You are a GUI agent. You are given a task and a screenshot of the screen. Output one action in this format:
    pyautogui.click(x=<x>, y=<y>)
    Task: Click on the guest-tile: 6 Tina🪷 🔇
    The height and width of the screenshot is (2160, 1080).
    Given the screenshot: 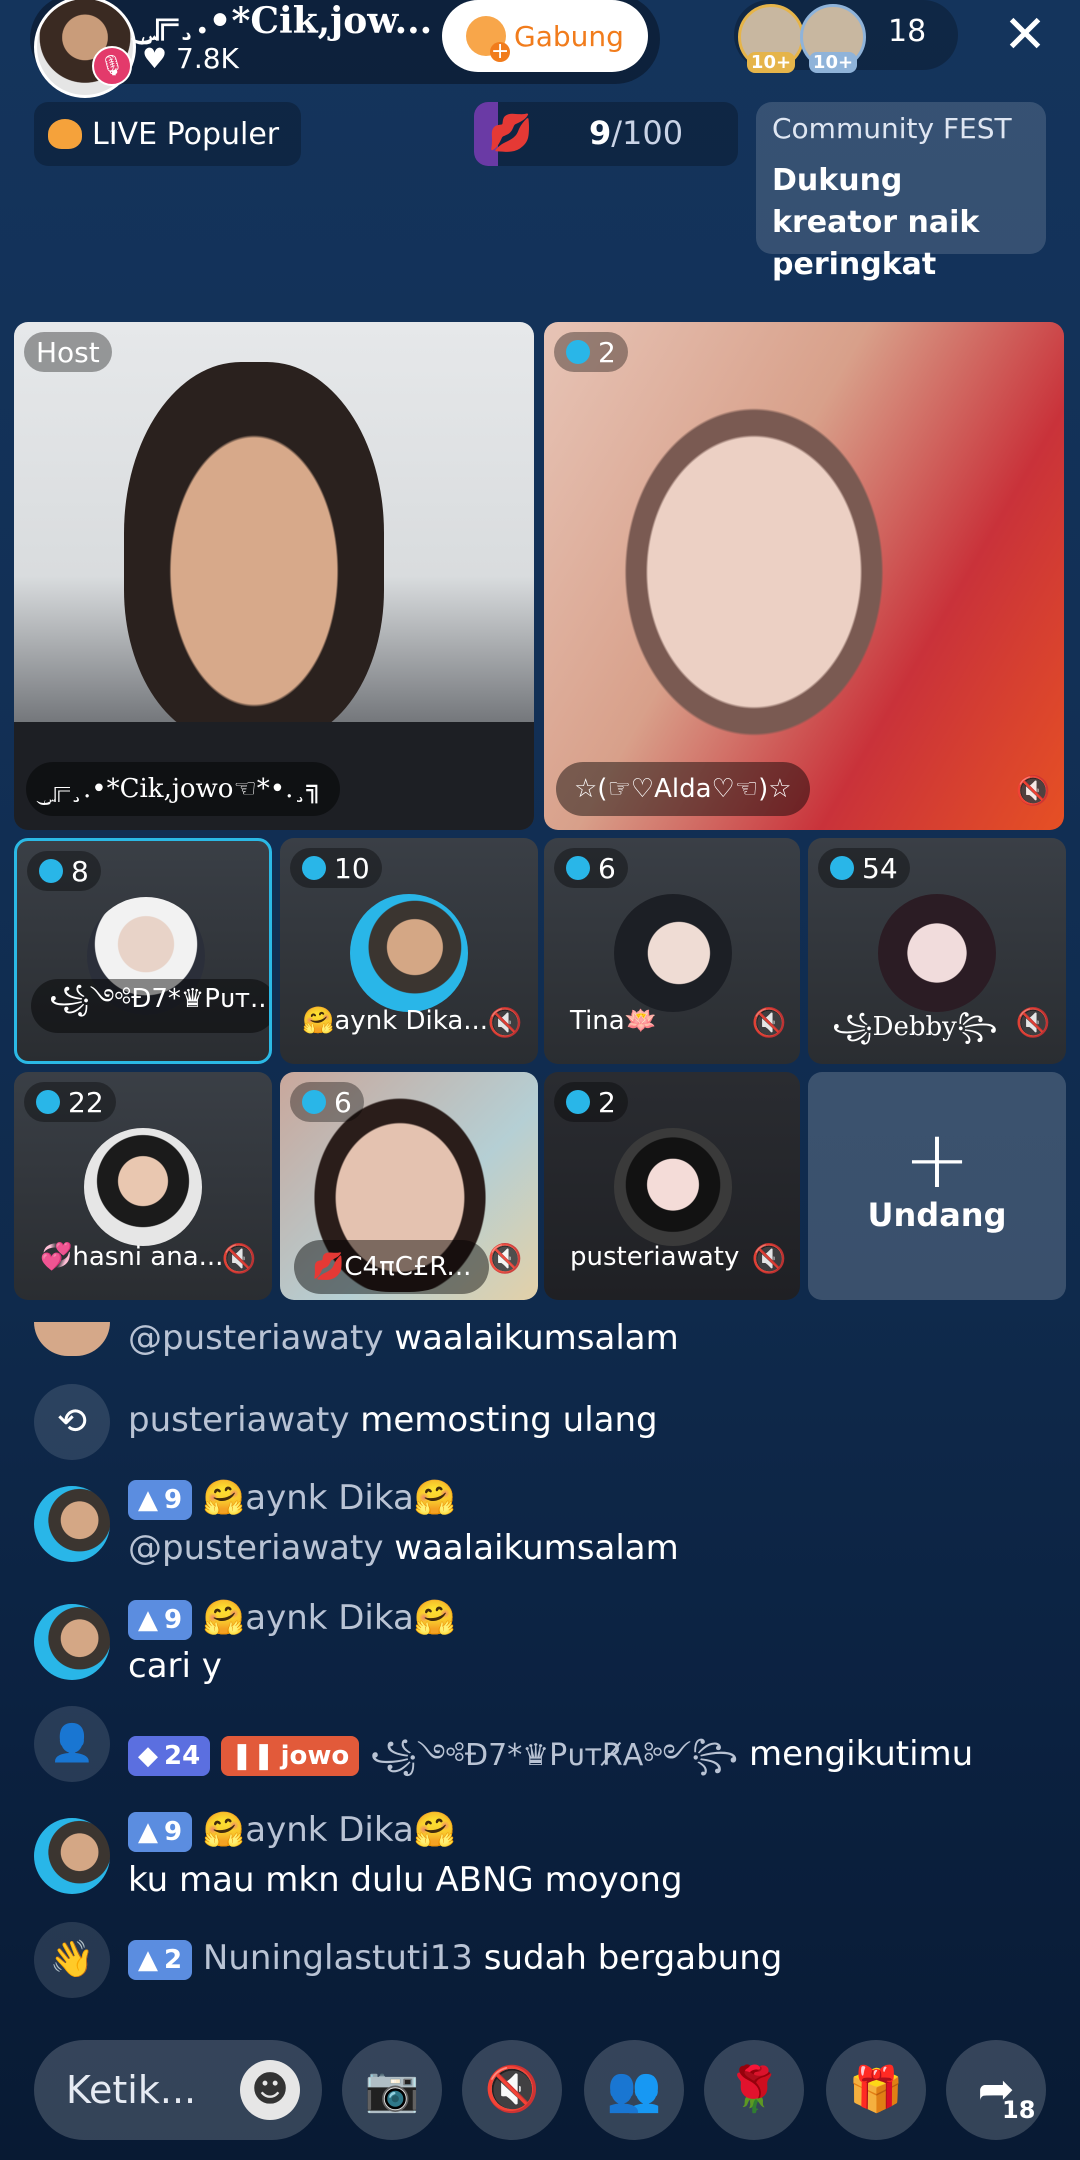 What is the action you would take?
    pyautogui.click(x=672, y=951)
    